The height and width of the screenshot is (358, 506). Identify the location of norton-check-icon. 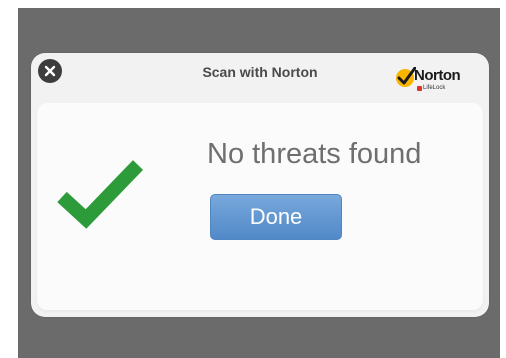
(406, 77).